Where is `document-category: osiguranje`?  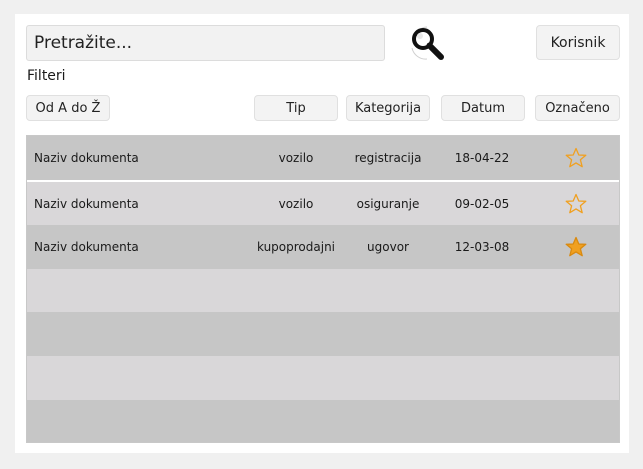
document-category: osiguranje is located at coordinates (388, 204).